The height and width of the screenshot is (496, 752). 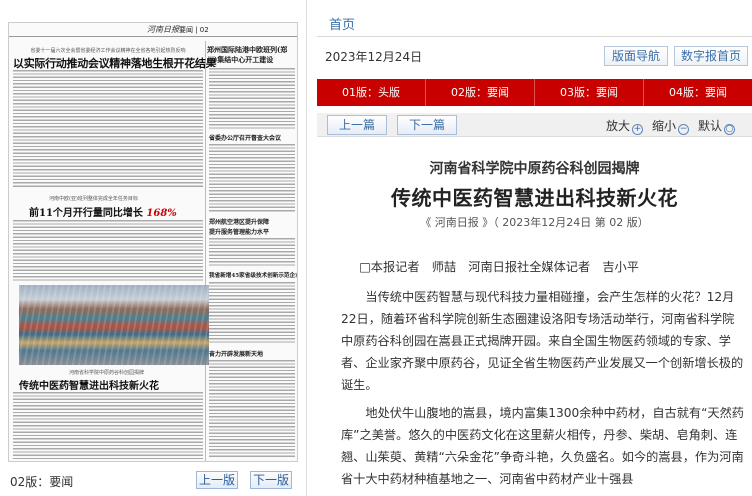 I want to click on prev-page-button: 上一版, so click(x=217, y=480).